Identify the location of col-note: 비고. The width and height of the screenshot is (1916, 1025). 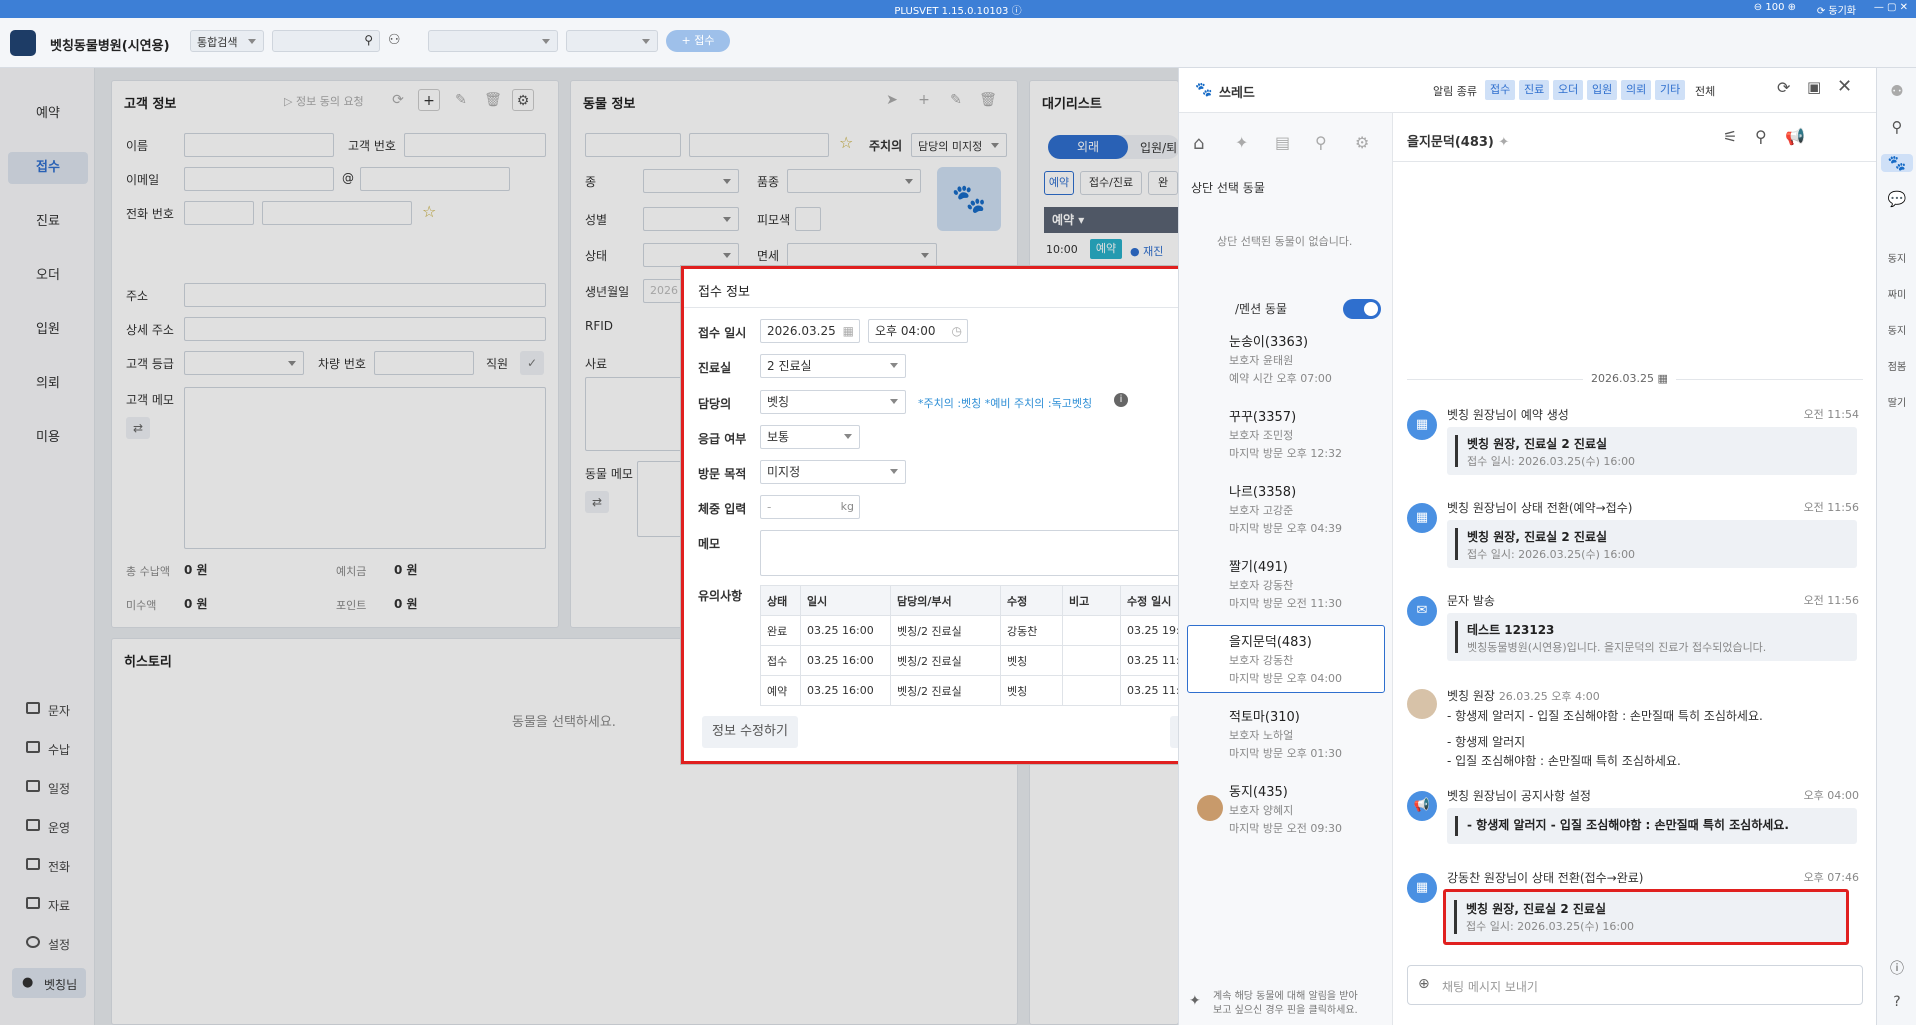
(1091, 600).